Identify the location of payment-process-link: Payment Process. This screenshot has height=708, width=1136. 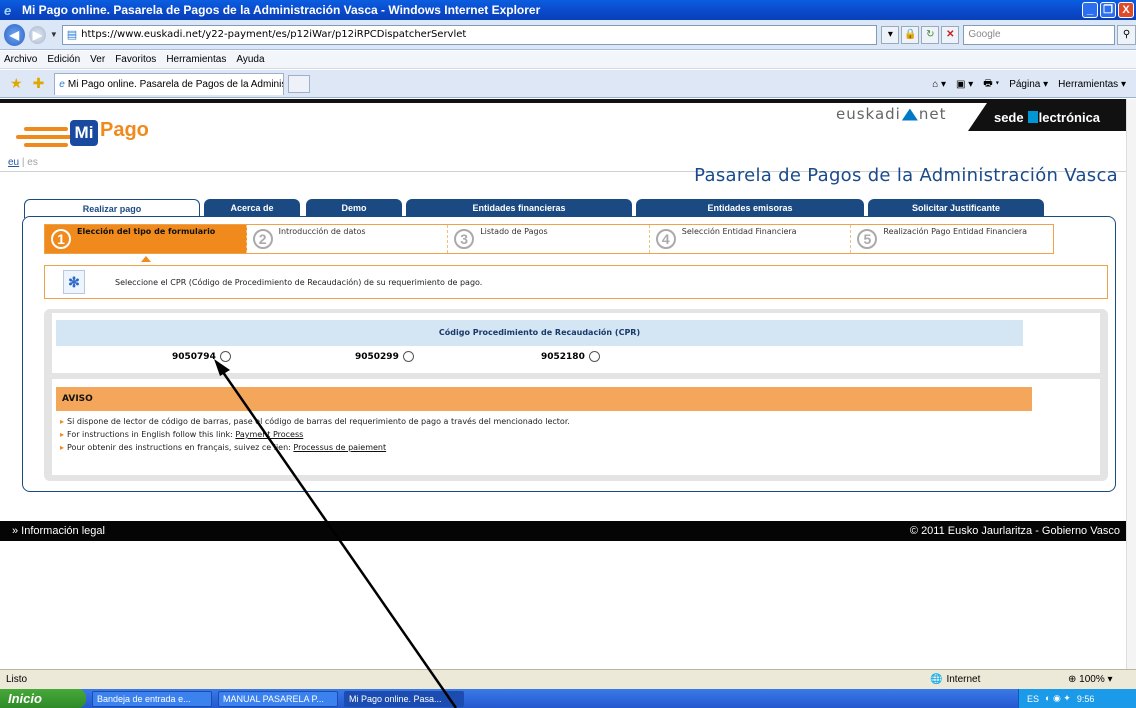
(269, 434).